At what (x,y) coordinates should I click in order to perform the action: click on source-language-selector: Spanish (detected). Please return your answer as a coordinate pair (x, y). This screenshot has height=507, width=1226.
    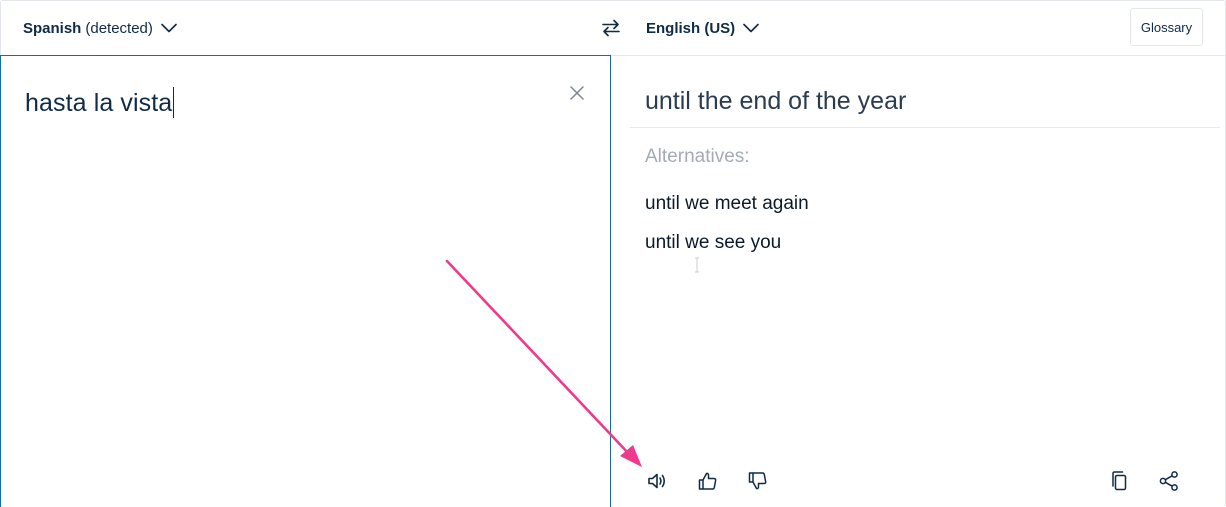
    Looking at the image, I should click on (100, 28).